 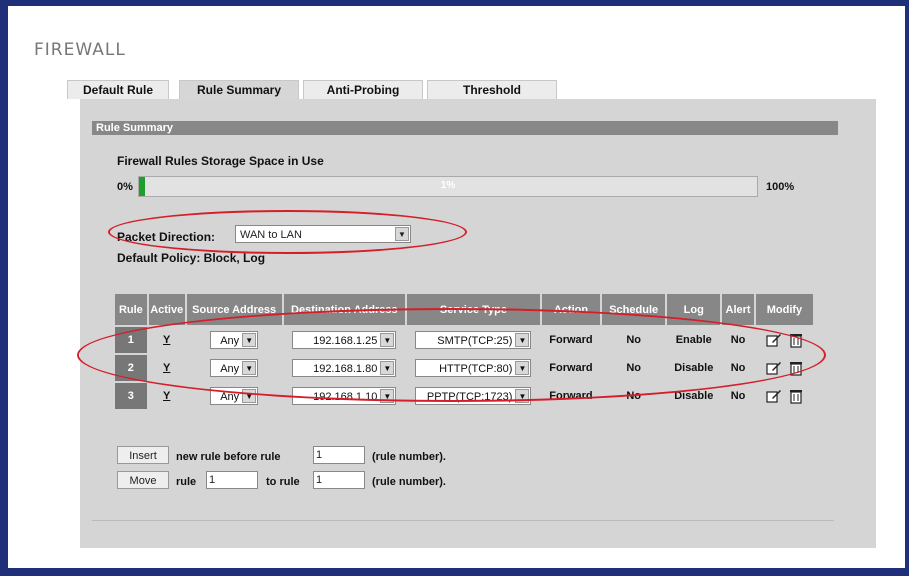 What do you see at coordinates (796, 396) in the screenshot?
I see `trash-icon` at bounding box center [796, 396].